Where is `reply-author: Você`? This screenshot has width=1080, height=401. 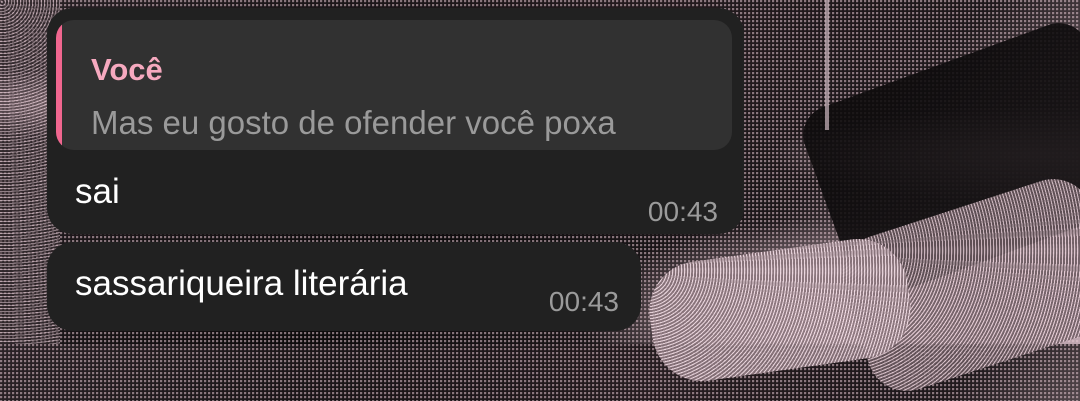 reply-author: Você is located at coordinates (127, 69).